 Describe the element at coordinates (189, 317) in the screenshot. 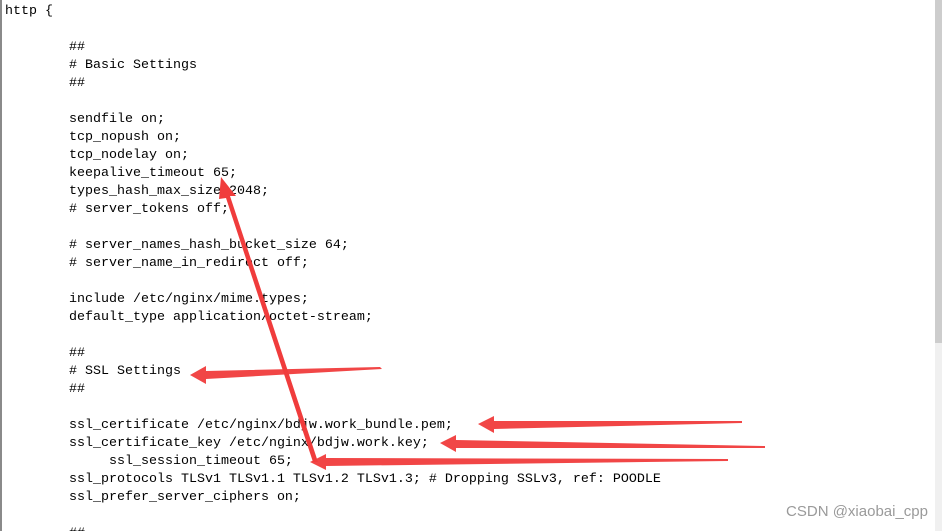

I see `code-line: default_type application/octet-stream;` at that location.